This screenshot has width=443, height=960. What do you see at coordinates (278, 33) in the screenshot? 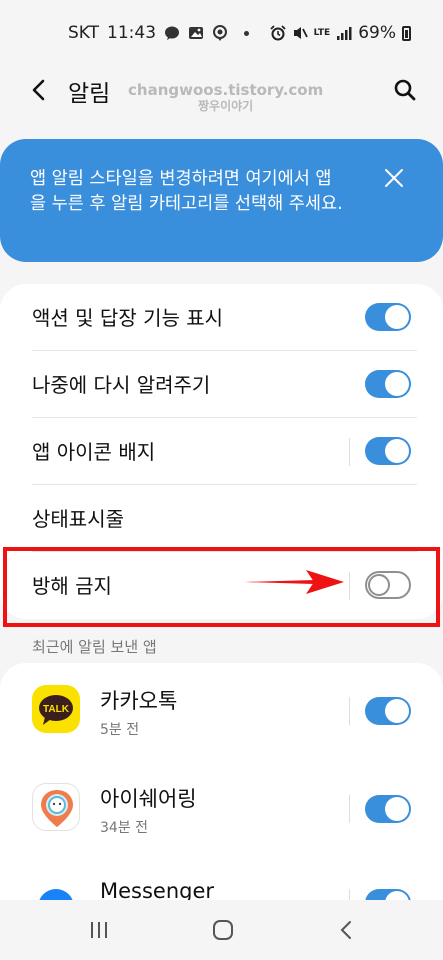
I see `alarm-icon` at bounding box center [278, 33].